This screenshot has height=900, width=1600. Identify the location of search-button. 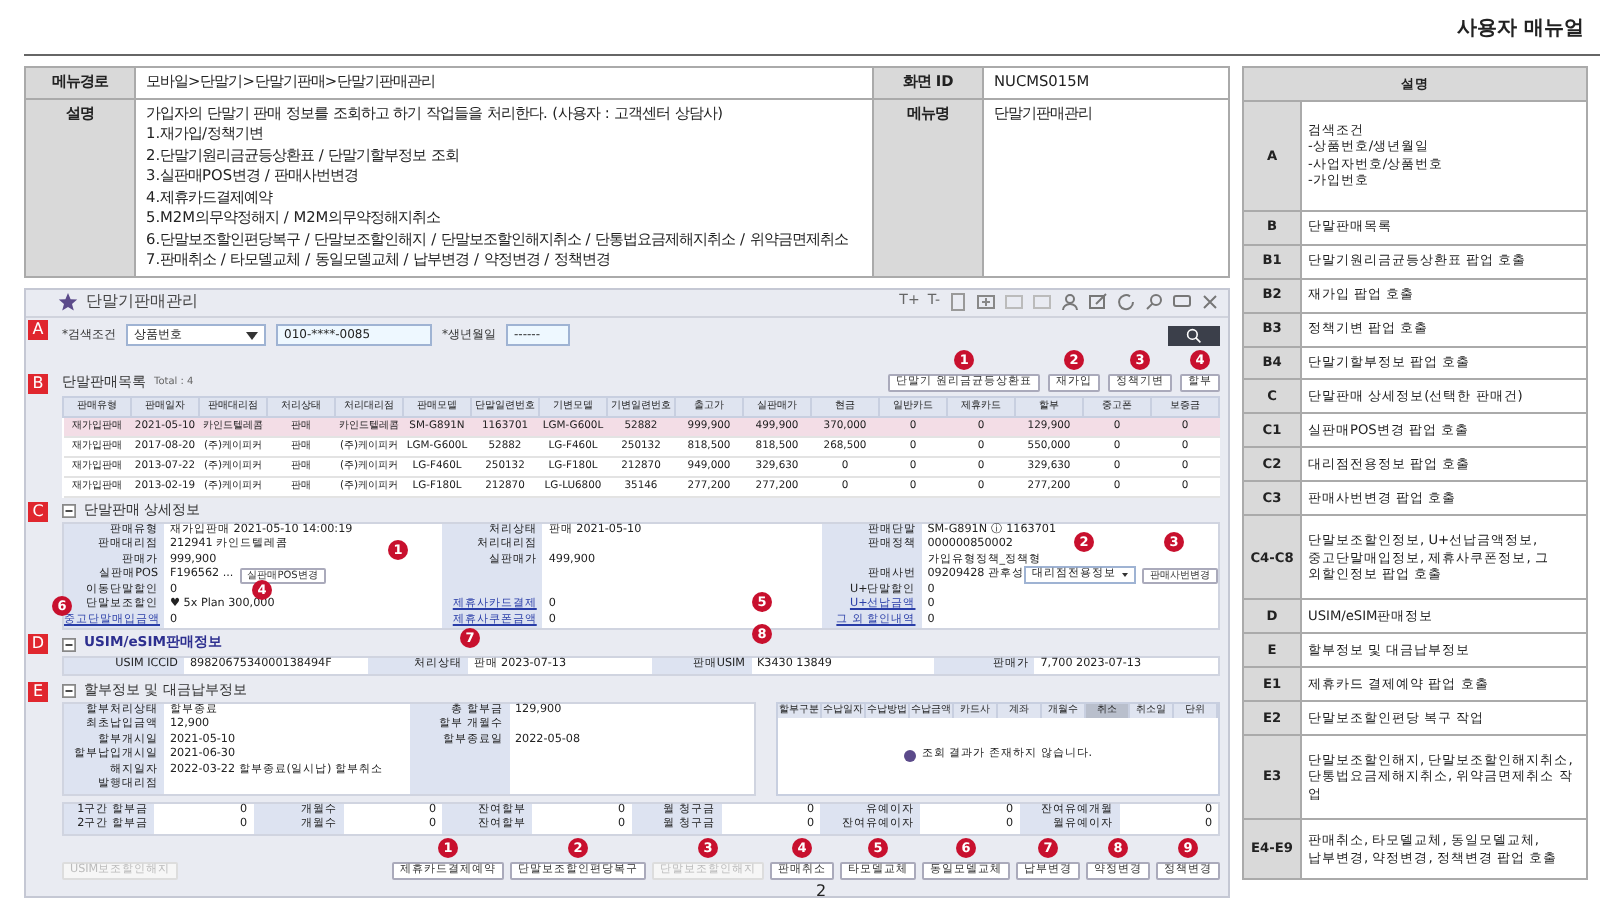
(1194, 335).